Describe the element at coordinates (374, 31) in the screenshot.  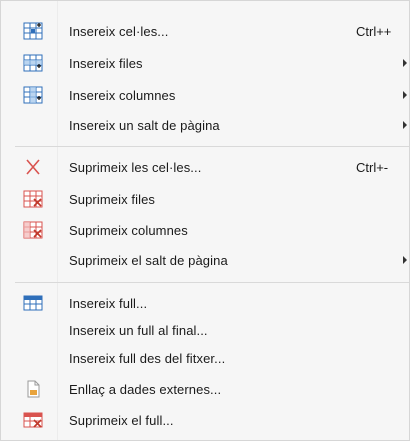
I see `menu-item-shortcut: Ctrl++` at that location.